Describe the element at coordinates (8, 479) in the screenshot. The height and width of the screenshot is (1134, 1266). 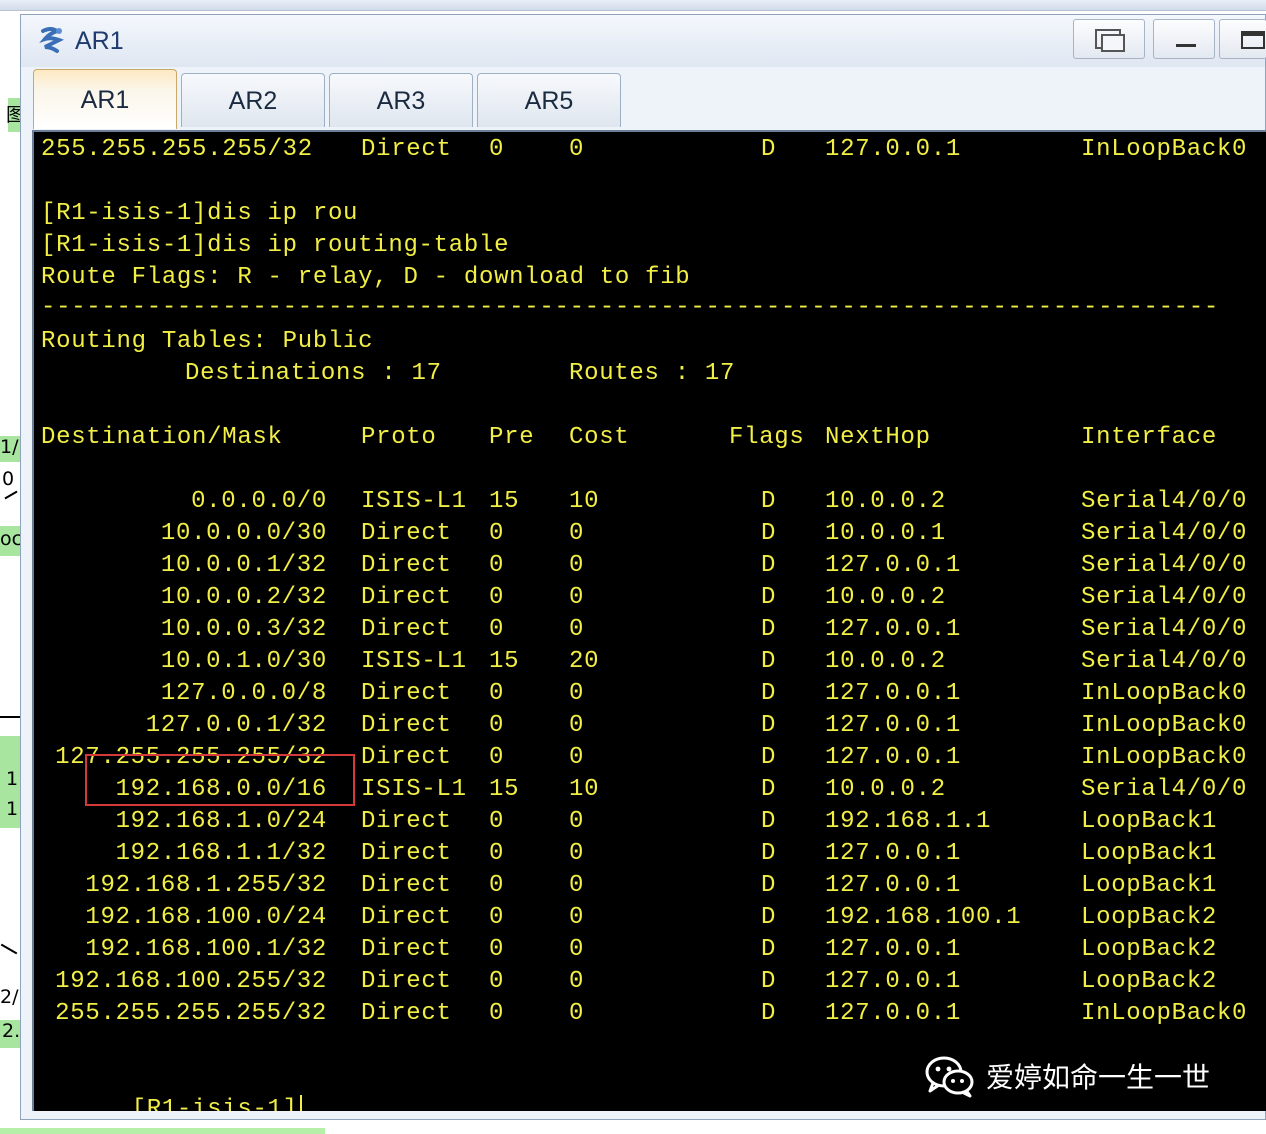
I see `workspace-fragment: 0` at that location.